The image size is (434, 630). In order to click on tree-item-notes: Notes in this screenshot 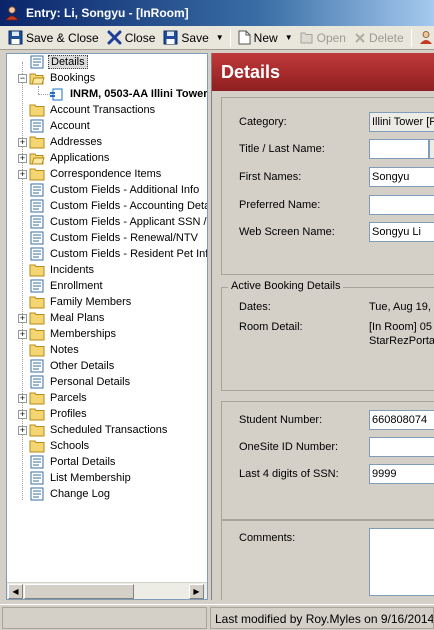, I will do `click(55, 350)`.